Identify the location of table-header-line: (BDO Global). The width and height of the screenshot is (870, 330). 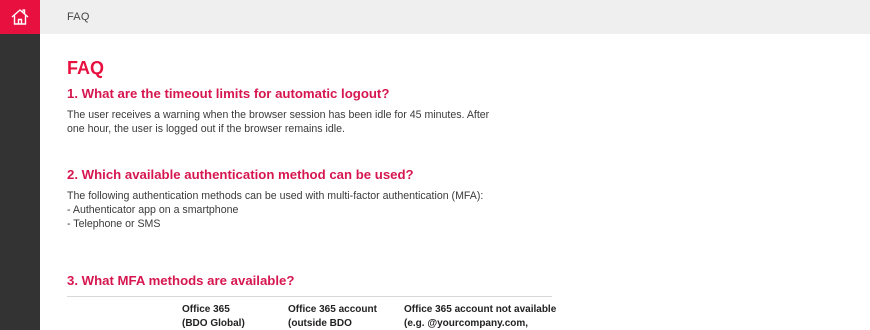
(213, 323).